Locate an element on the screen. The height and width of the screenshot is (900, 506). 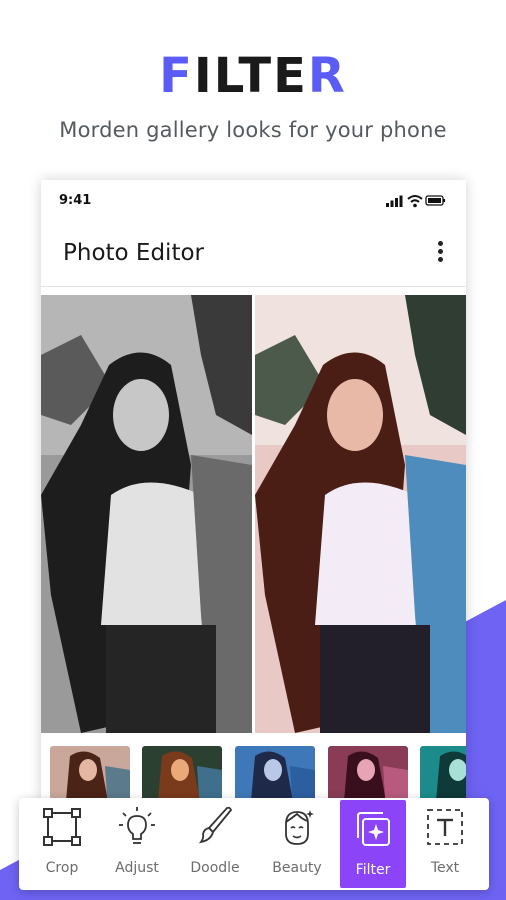
tool-text-label: Text is located at coordinates (445, 868).